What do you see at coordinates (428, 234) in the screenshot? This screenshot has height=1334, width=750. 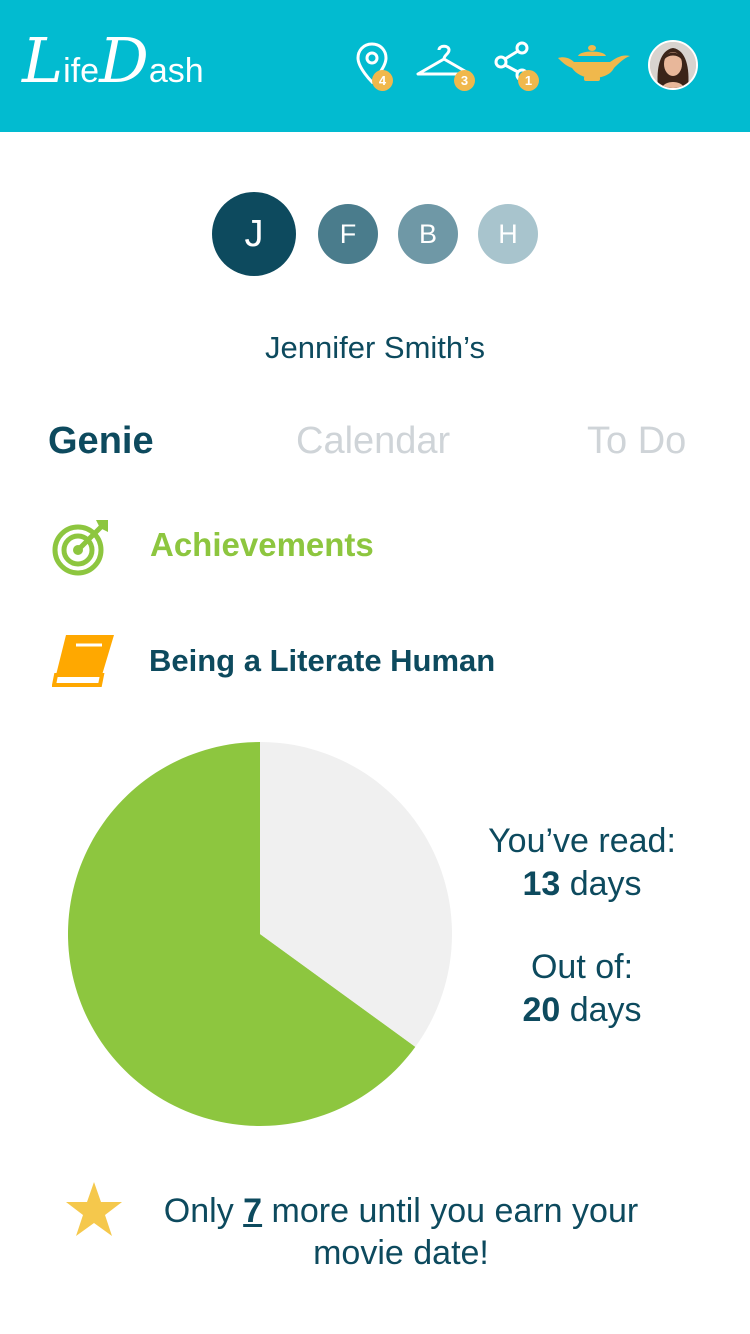 I see `member-avatar-b: B` at bounding box center [428, 234].